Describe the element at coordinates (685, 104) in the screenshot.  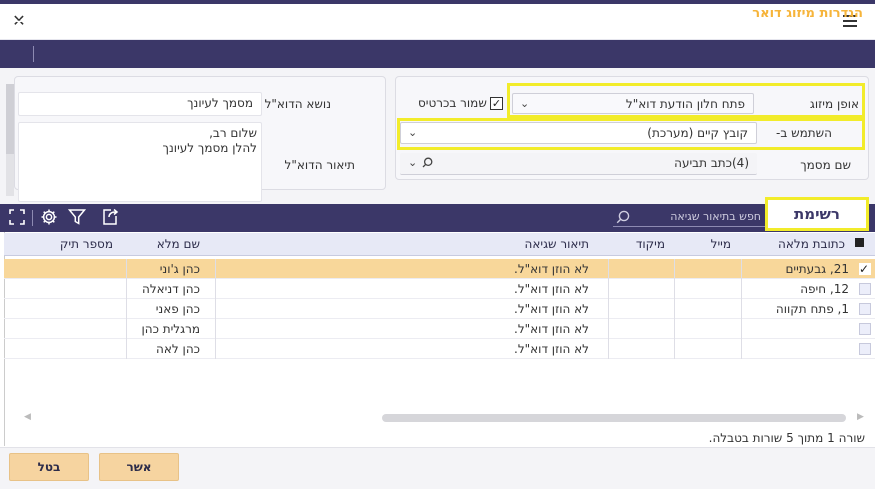
I see `merge-method-value: פתח חלון הודעת דוא"ל` at that location.